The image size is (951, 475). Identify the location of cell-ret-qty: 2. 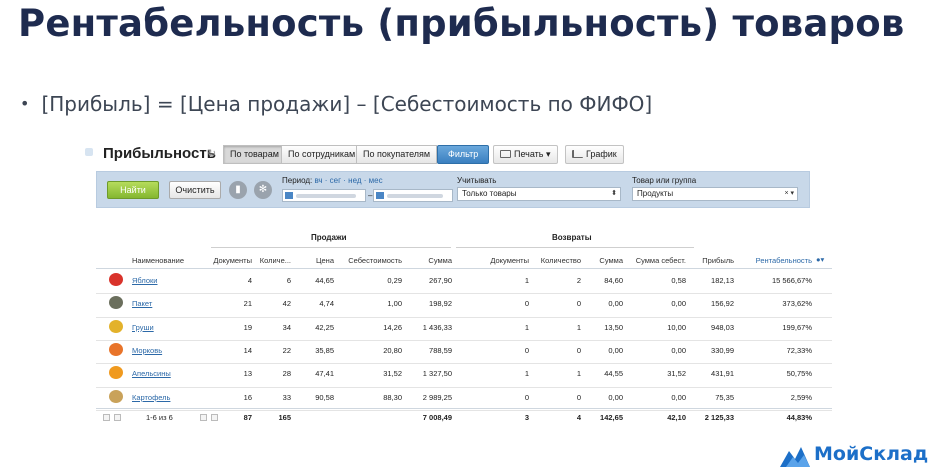
(578, 280).